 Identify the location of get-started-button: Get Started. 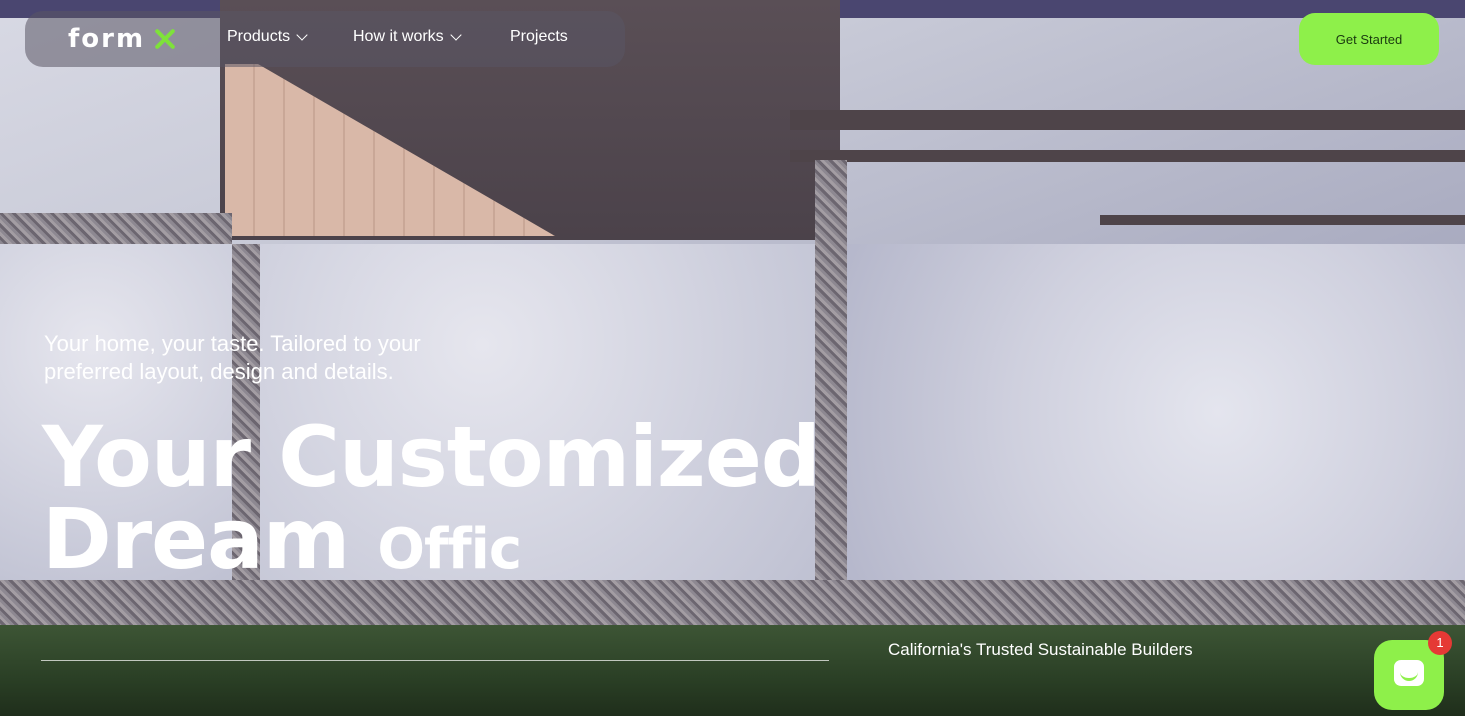
(1369, 39).